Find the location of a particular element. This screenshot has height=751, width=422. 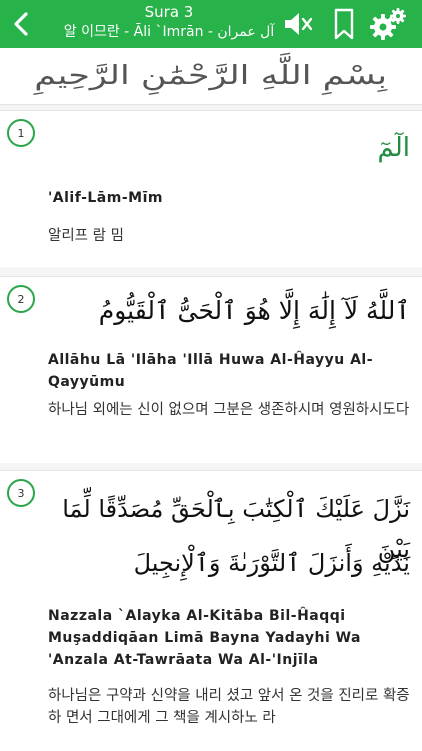

gear-icon is located at coordinates (388, 24).